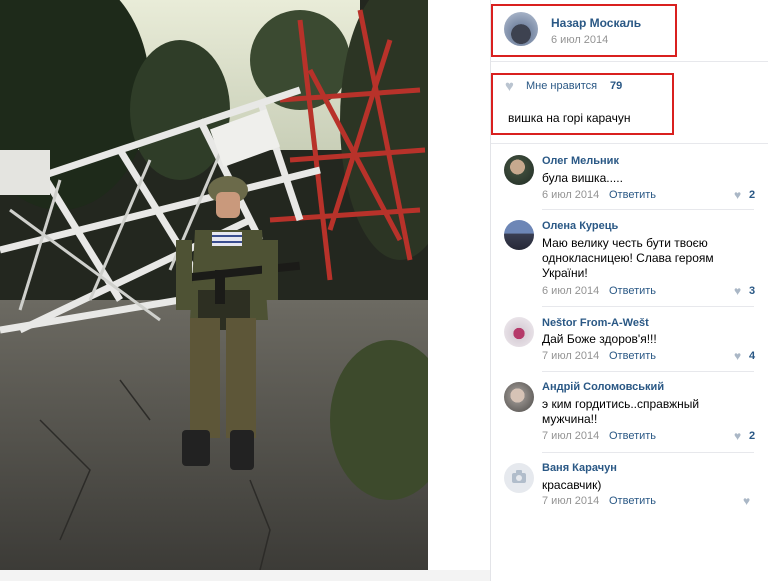 The height and width of the screenshot is (581, 768). Describe the element at coordinates (572, 485) in the screenshot. I see `comment-text: красавчик)` at that location.